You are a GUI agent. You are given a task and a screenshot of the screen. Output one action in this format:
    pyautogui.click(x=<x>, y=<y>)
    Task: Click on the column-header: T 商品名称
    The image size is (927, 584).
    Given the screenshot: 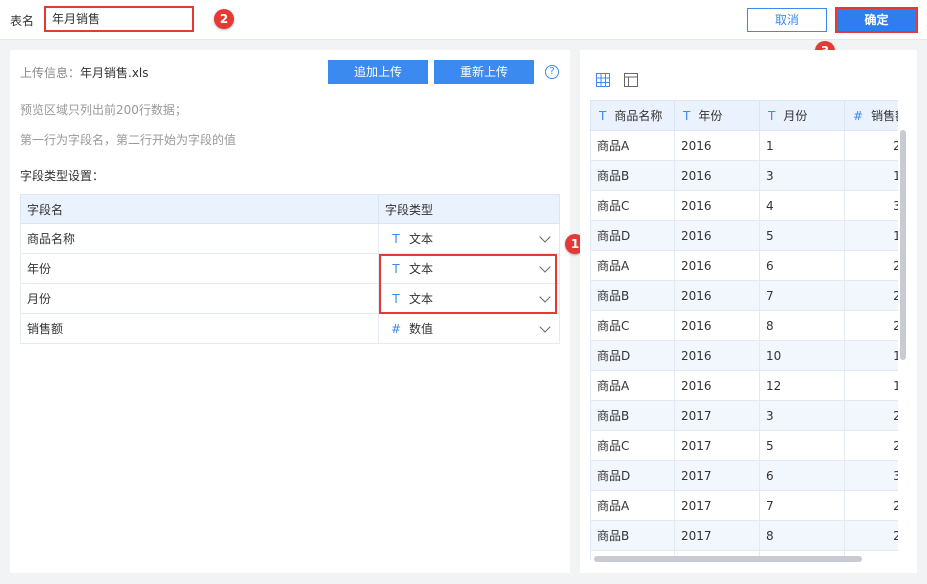 What is the action you would take?
    pyautogui.click(x=632, y=115)
    